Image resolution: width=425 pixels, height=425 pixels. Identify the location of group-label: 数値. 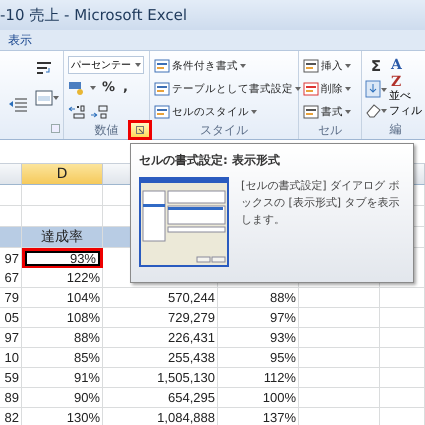
(106, 130).